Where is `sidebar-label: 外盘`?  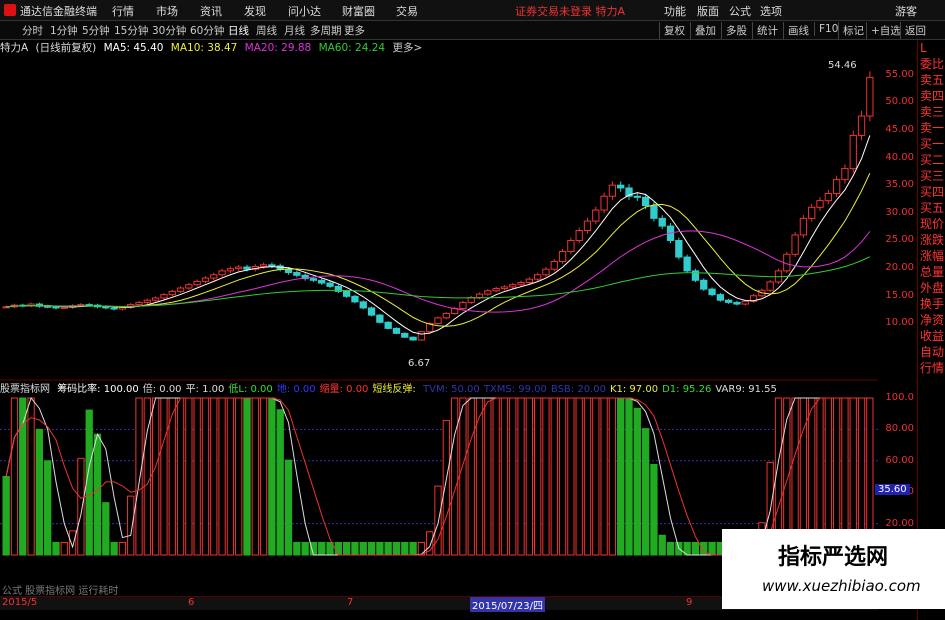 sidebar-label: 外盘 is located at coordinates (932, 288).